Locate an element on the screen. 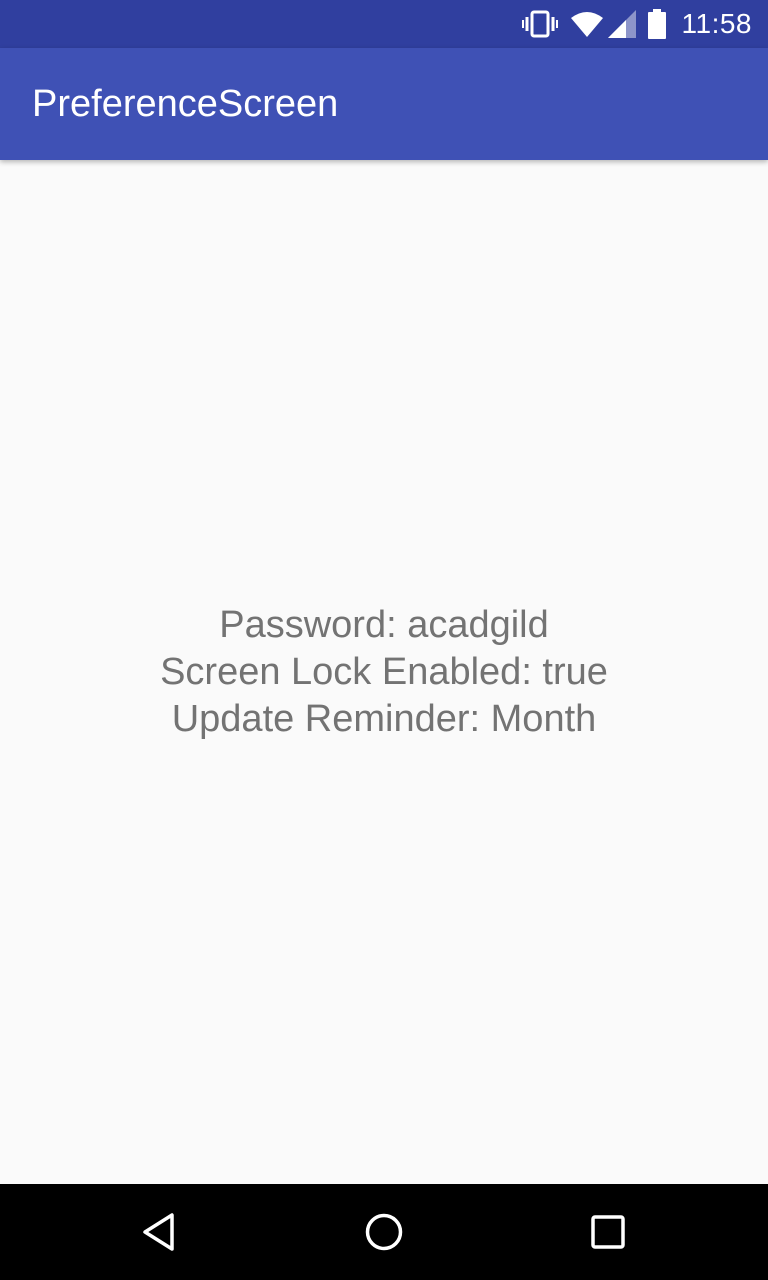 This screenshot has height=1280, width=768. home-button is located at coordinates (384, 1232).